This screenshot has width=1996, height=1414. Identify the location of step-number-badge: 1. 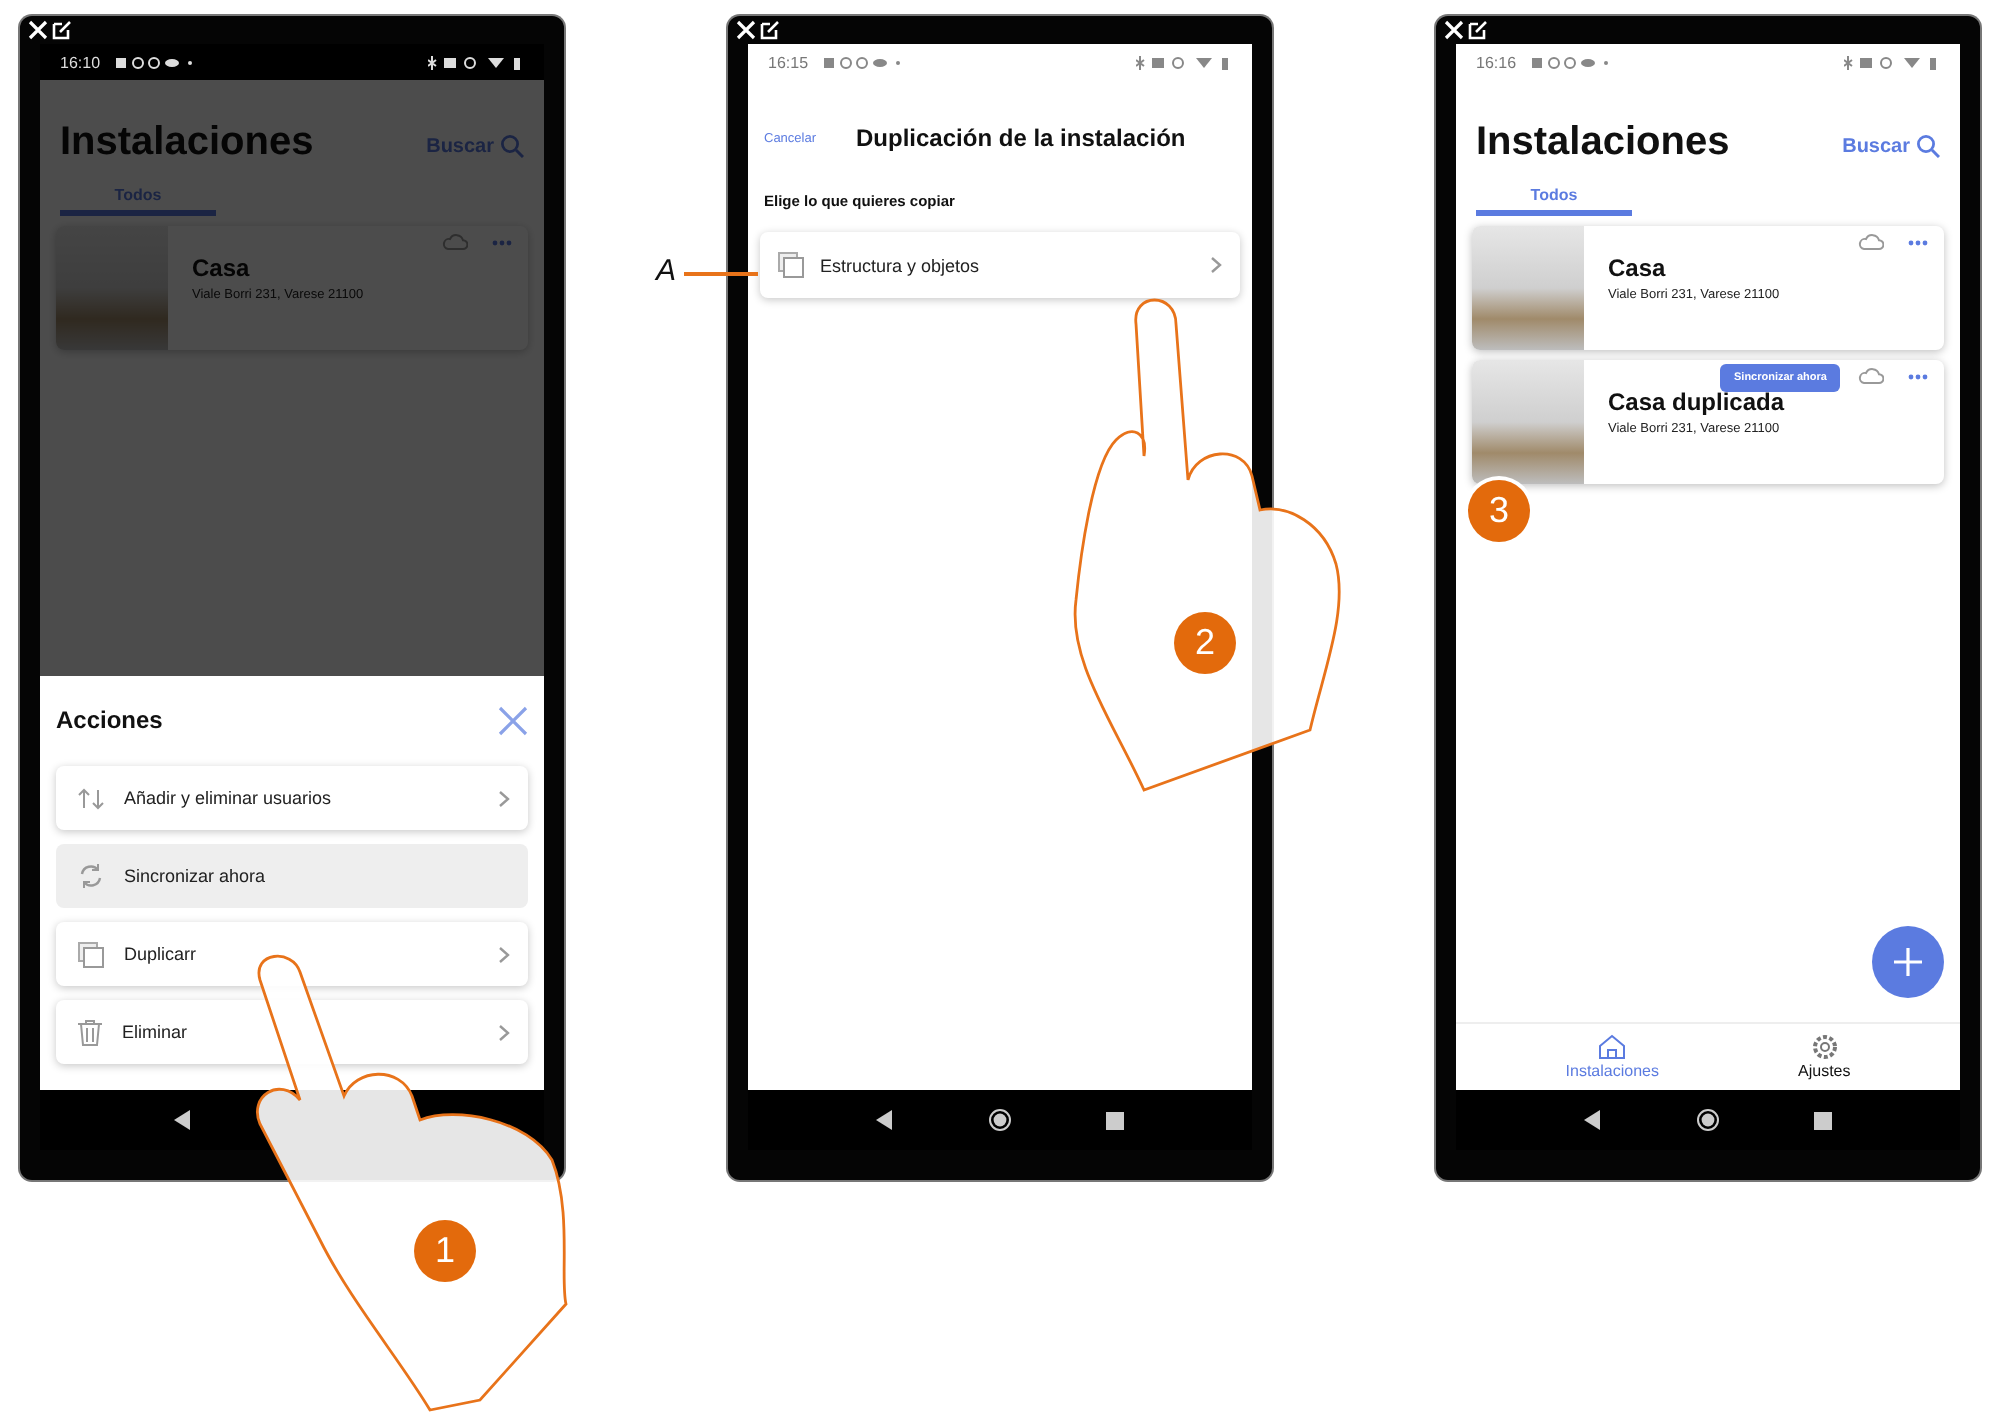
(445, 1251).